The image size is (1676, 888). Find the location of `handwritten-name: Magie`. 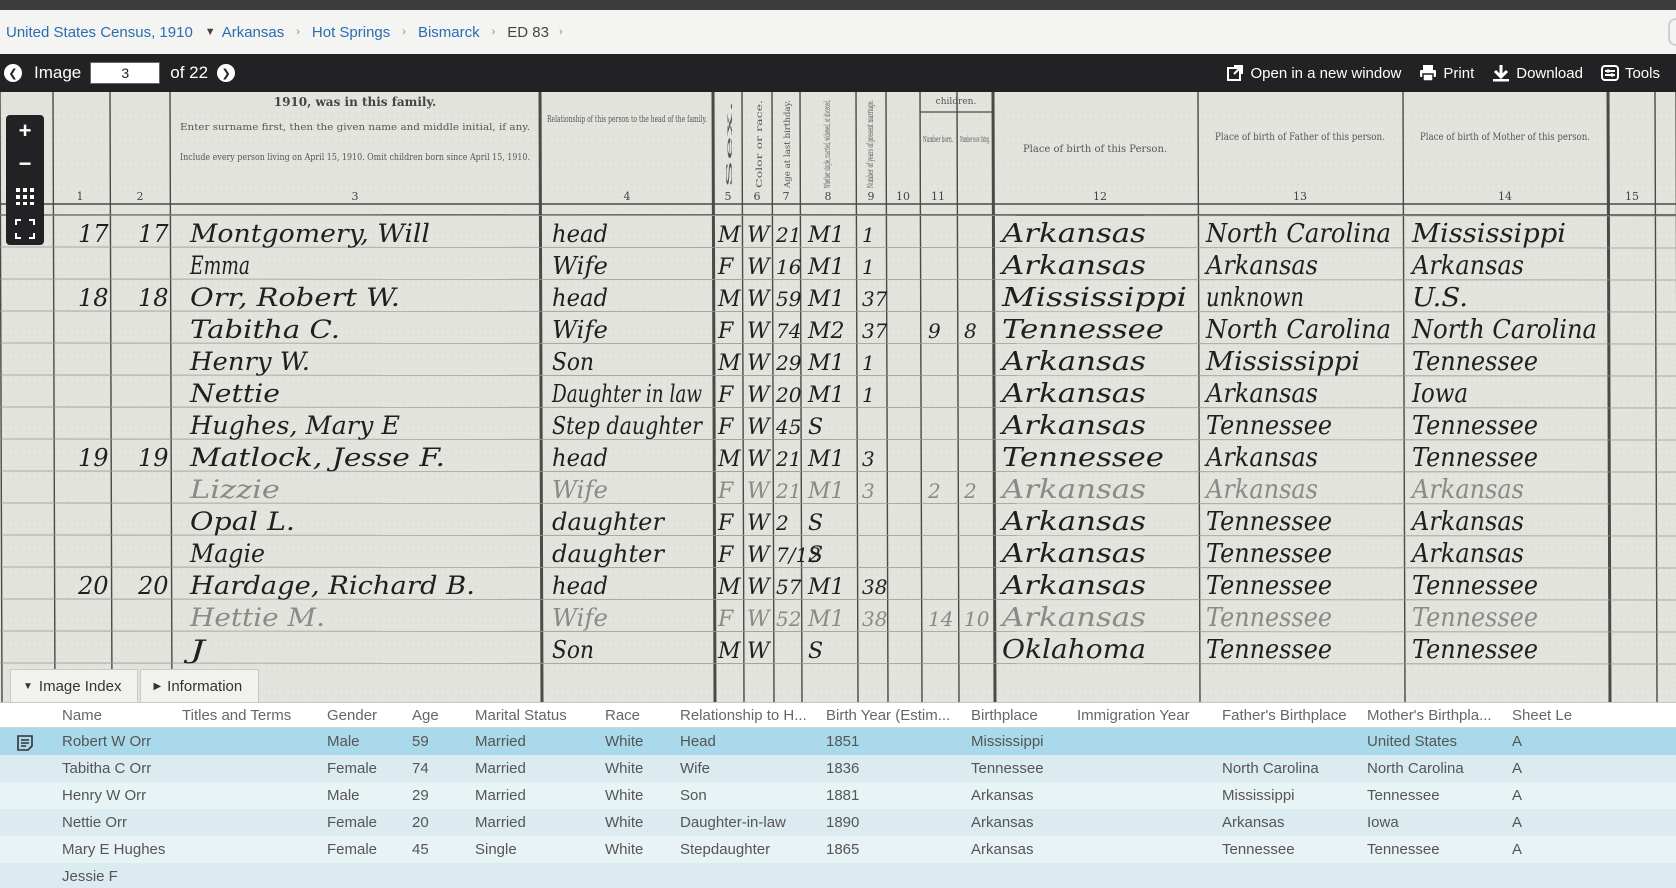

handwritten-name: Magie is located at coordinates (227, 553).